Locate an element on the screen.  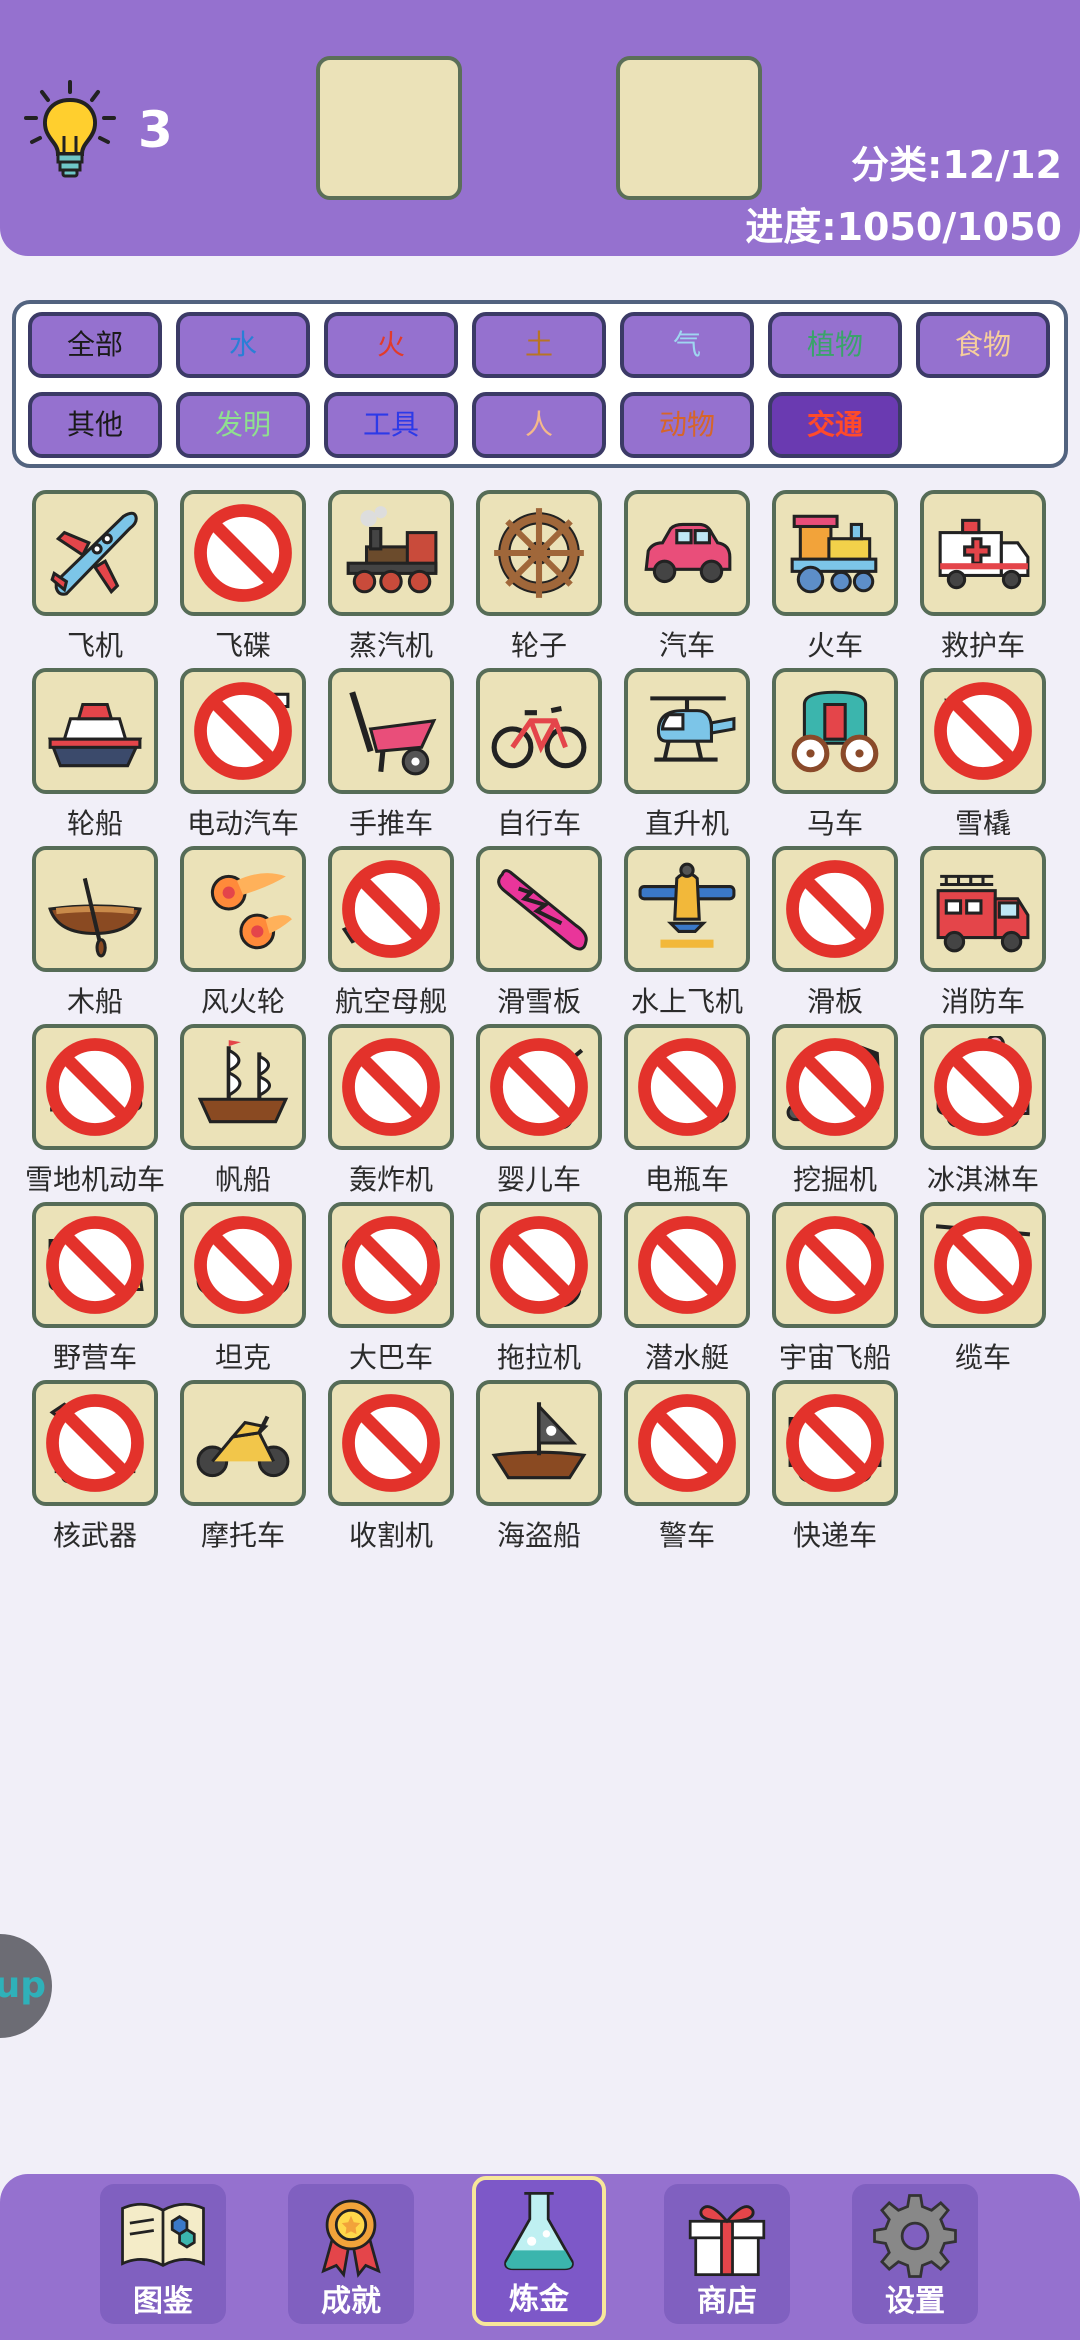
element-item: 手推车 is located at coordinates (391, 758).